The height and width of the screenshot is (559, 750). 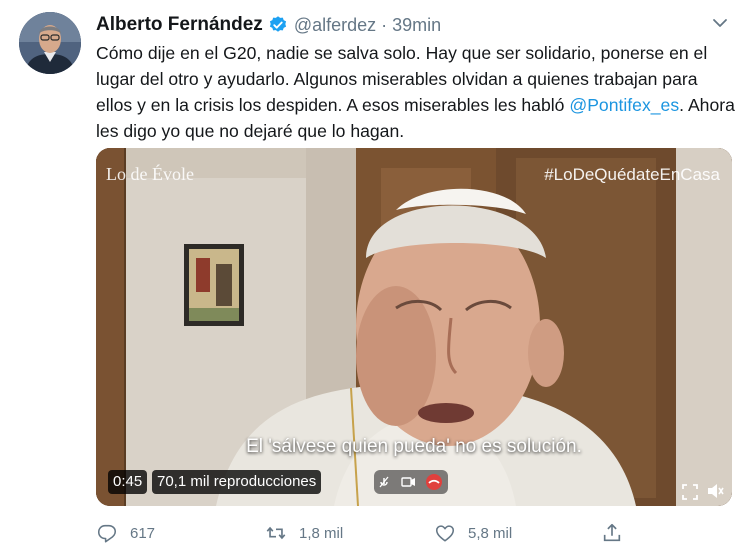 What do you see at coordinates (107, 533) in the screenshot?
I see `reply-icon` at bounding box center [107, 533].